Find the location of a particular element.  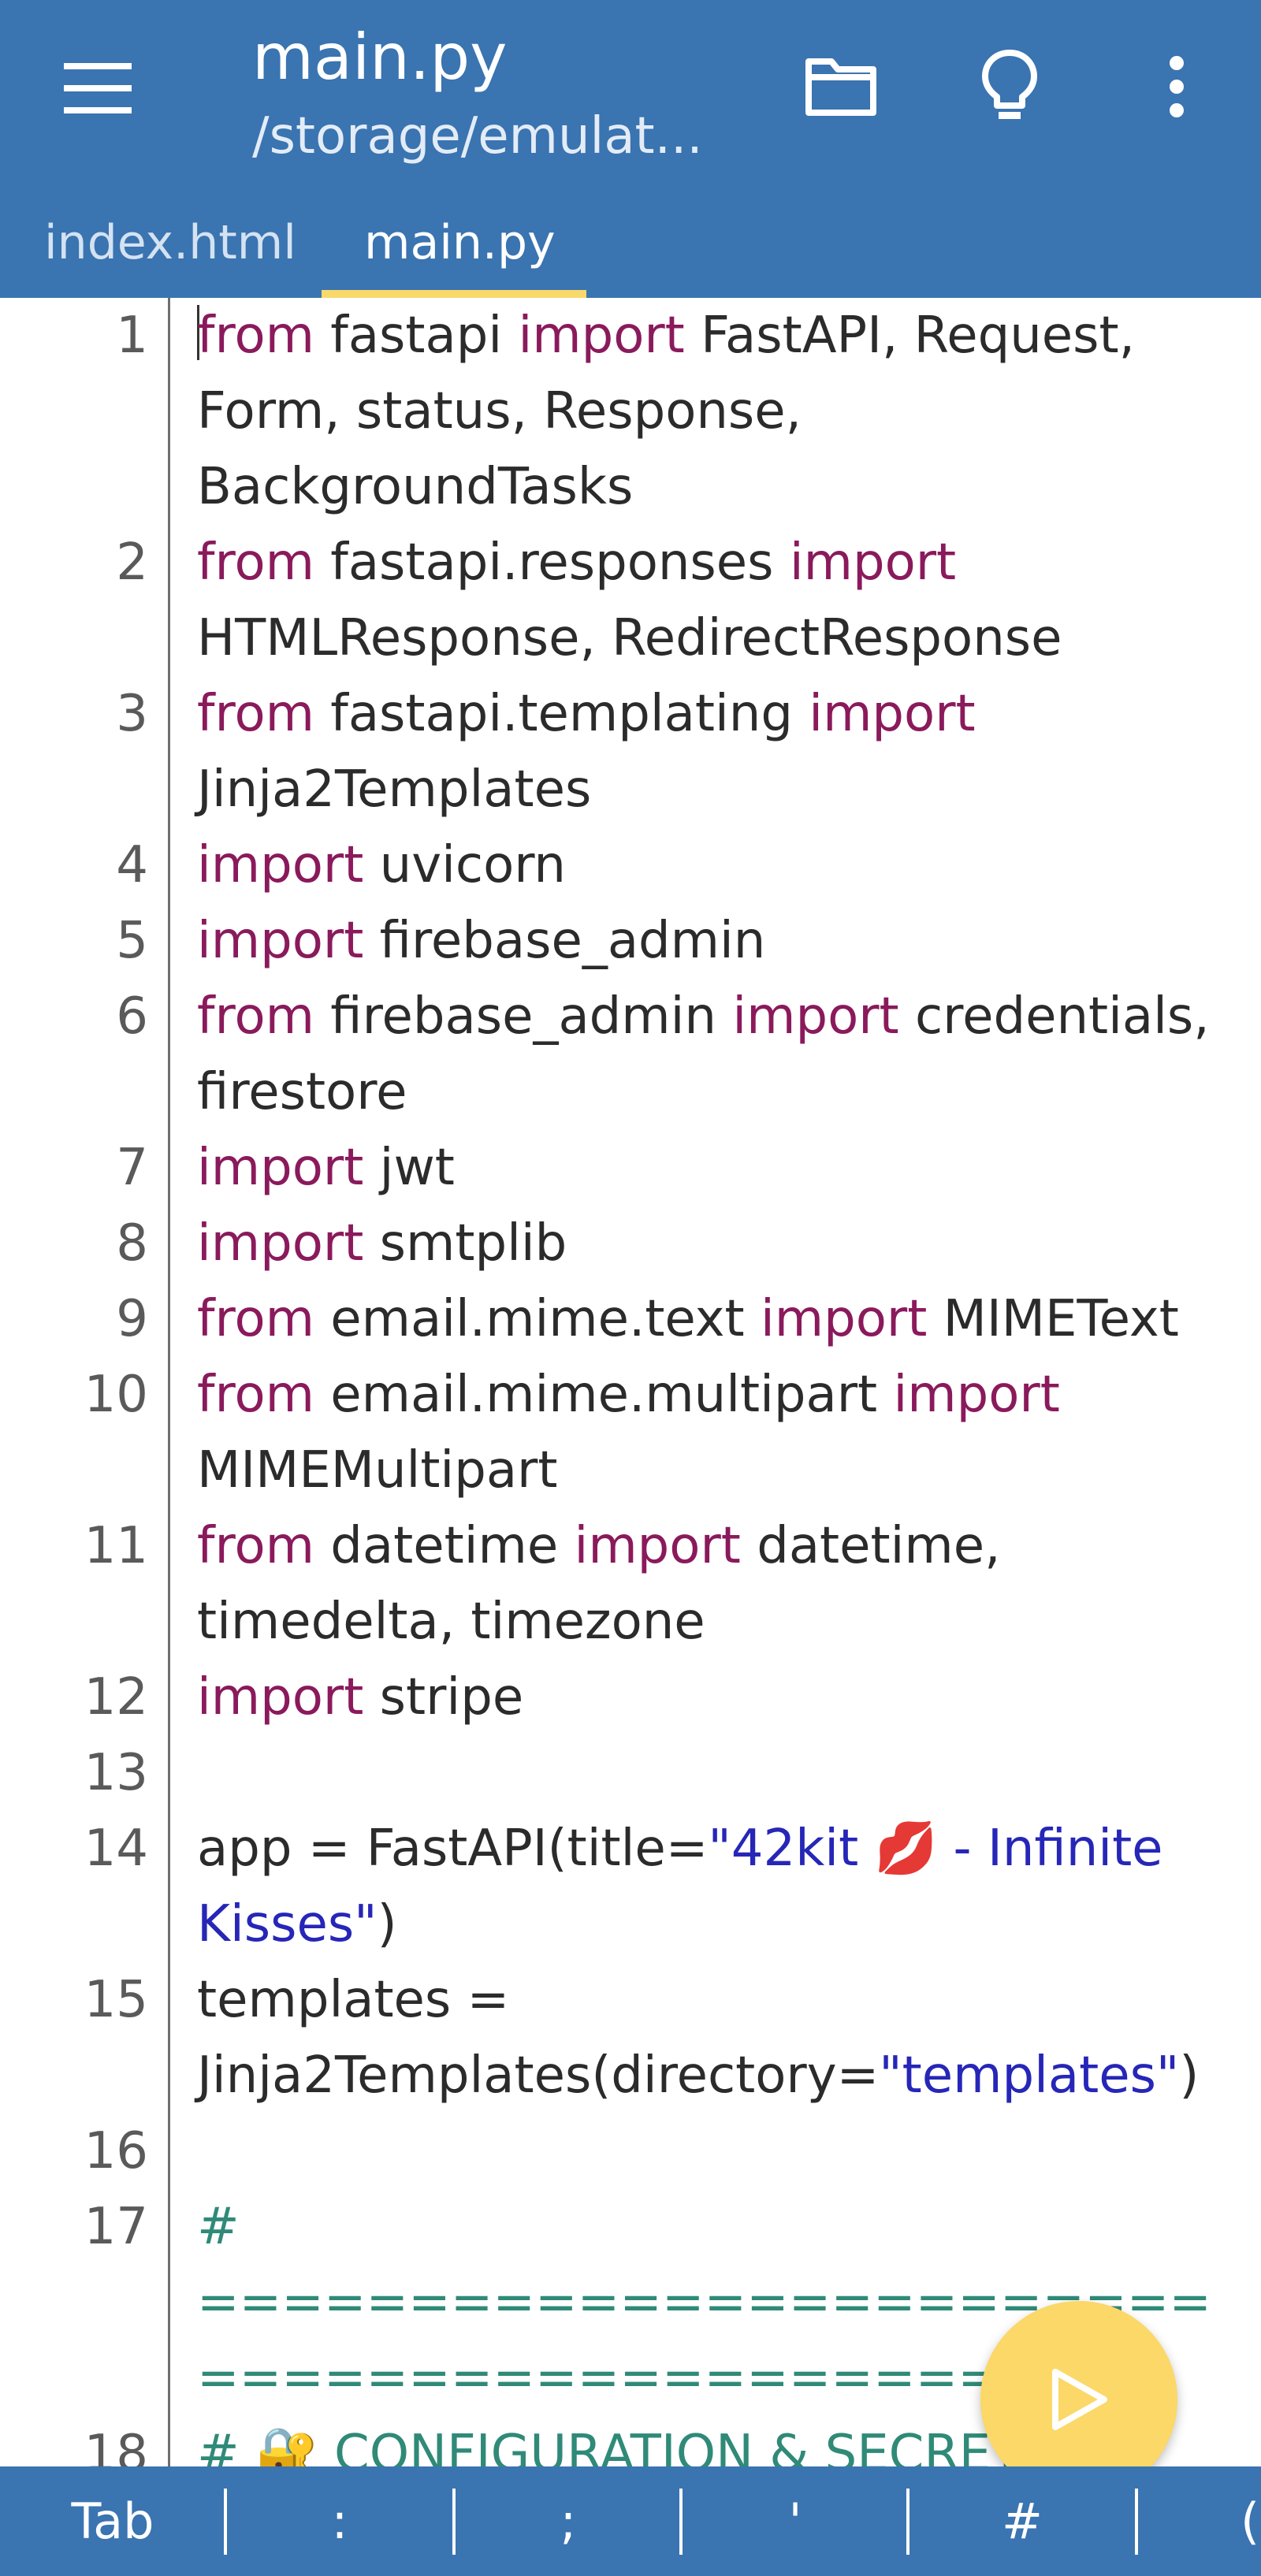

folder-icon is located at coordinates (840, 87).